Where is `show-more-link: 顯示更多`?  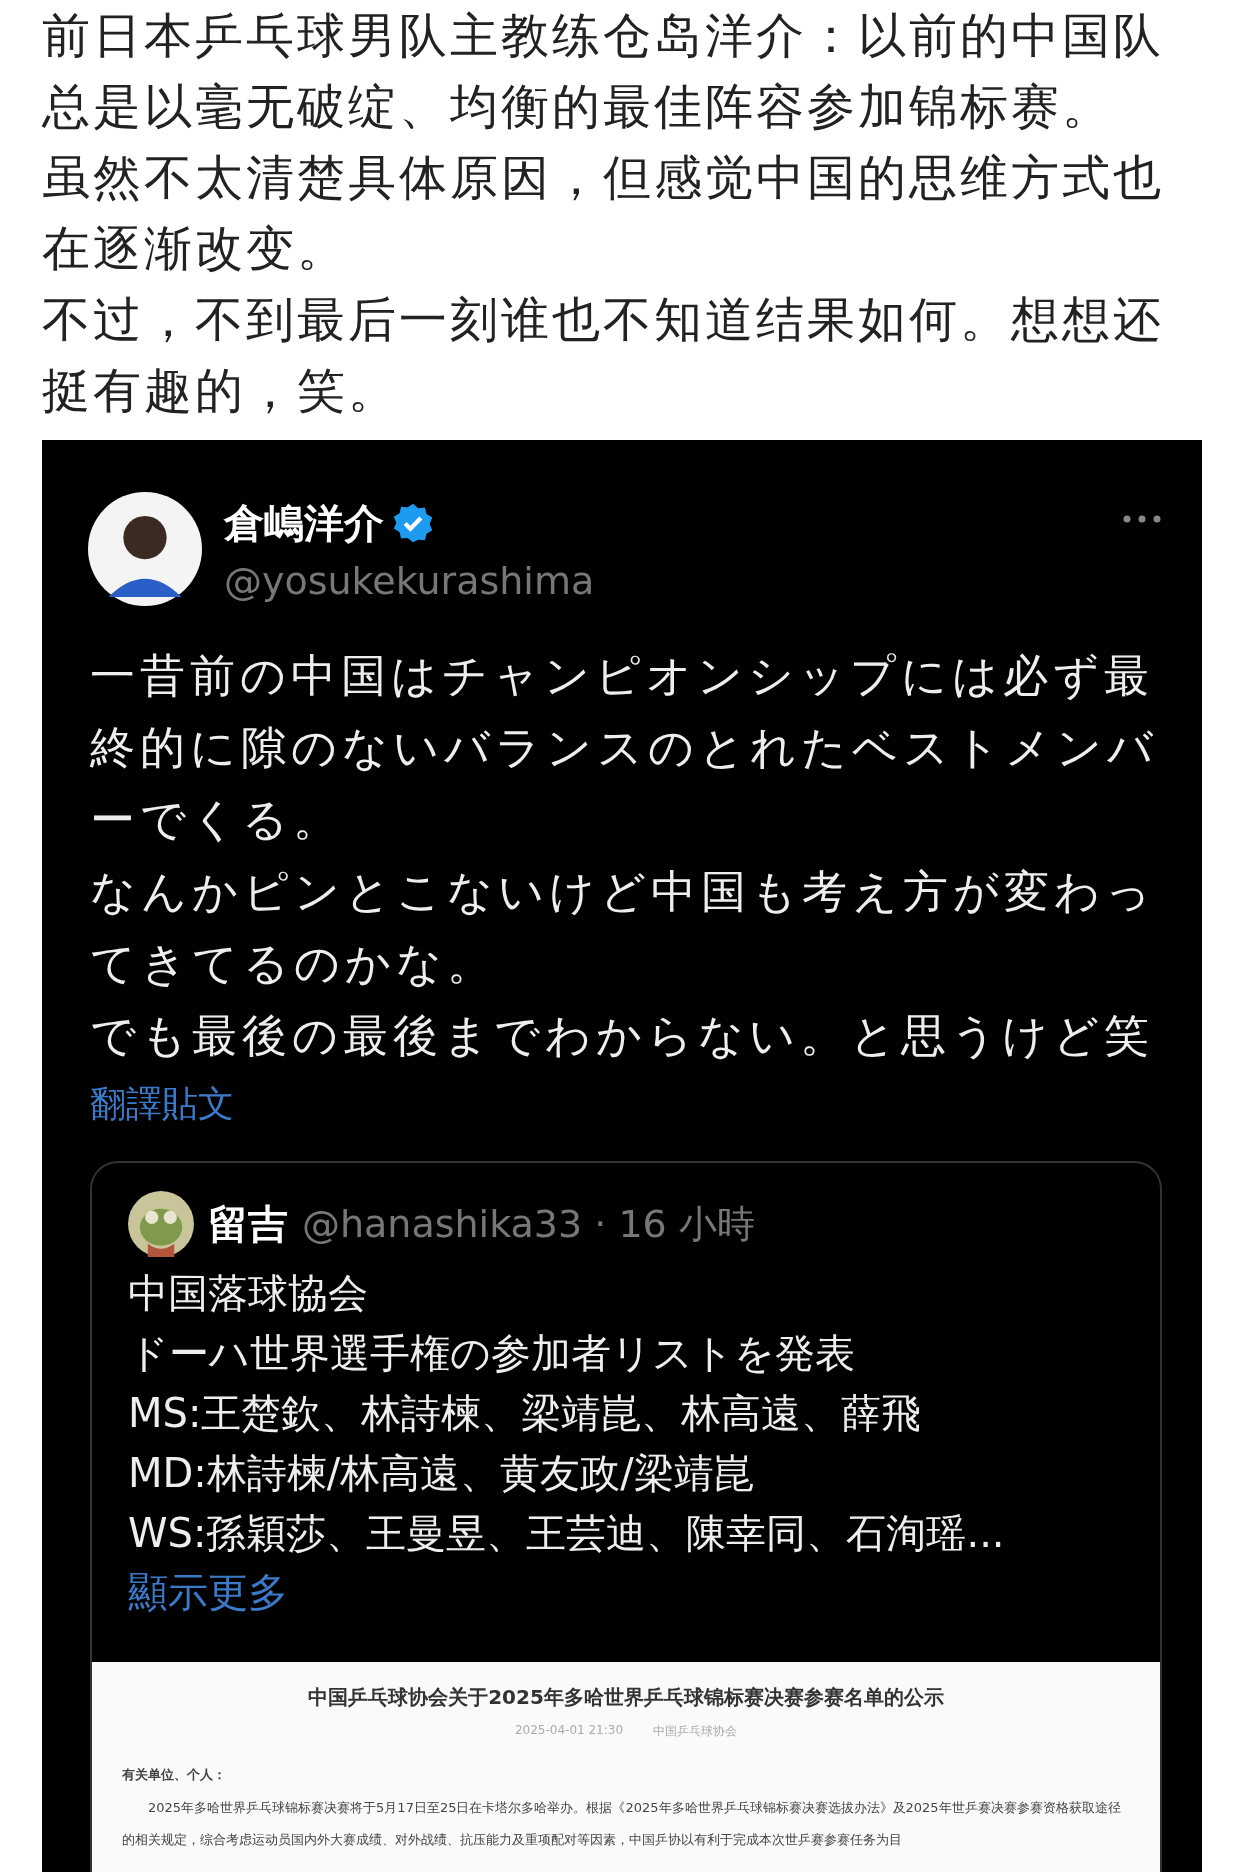
show-more-link: 顯示更多 is located at coordinates (208, 1592).